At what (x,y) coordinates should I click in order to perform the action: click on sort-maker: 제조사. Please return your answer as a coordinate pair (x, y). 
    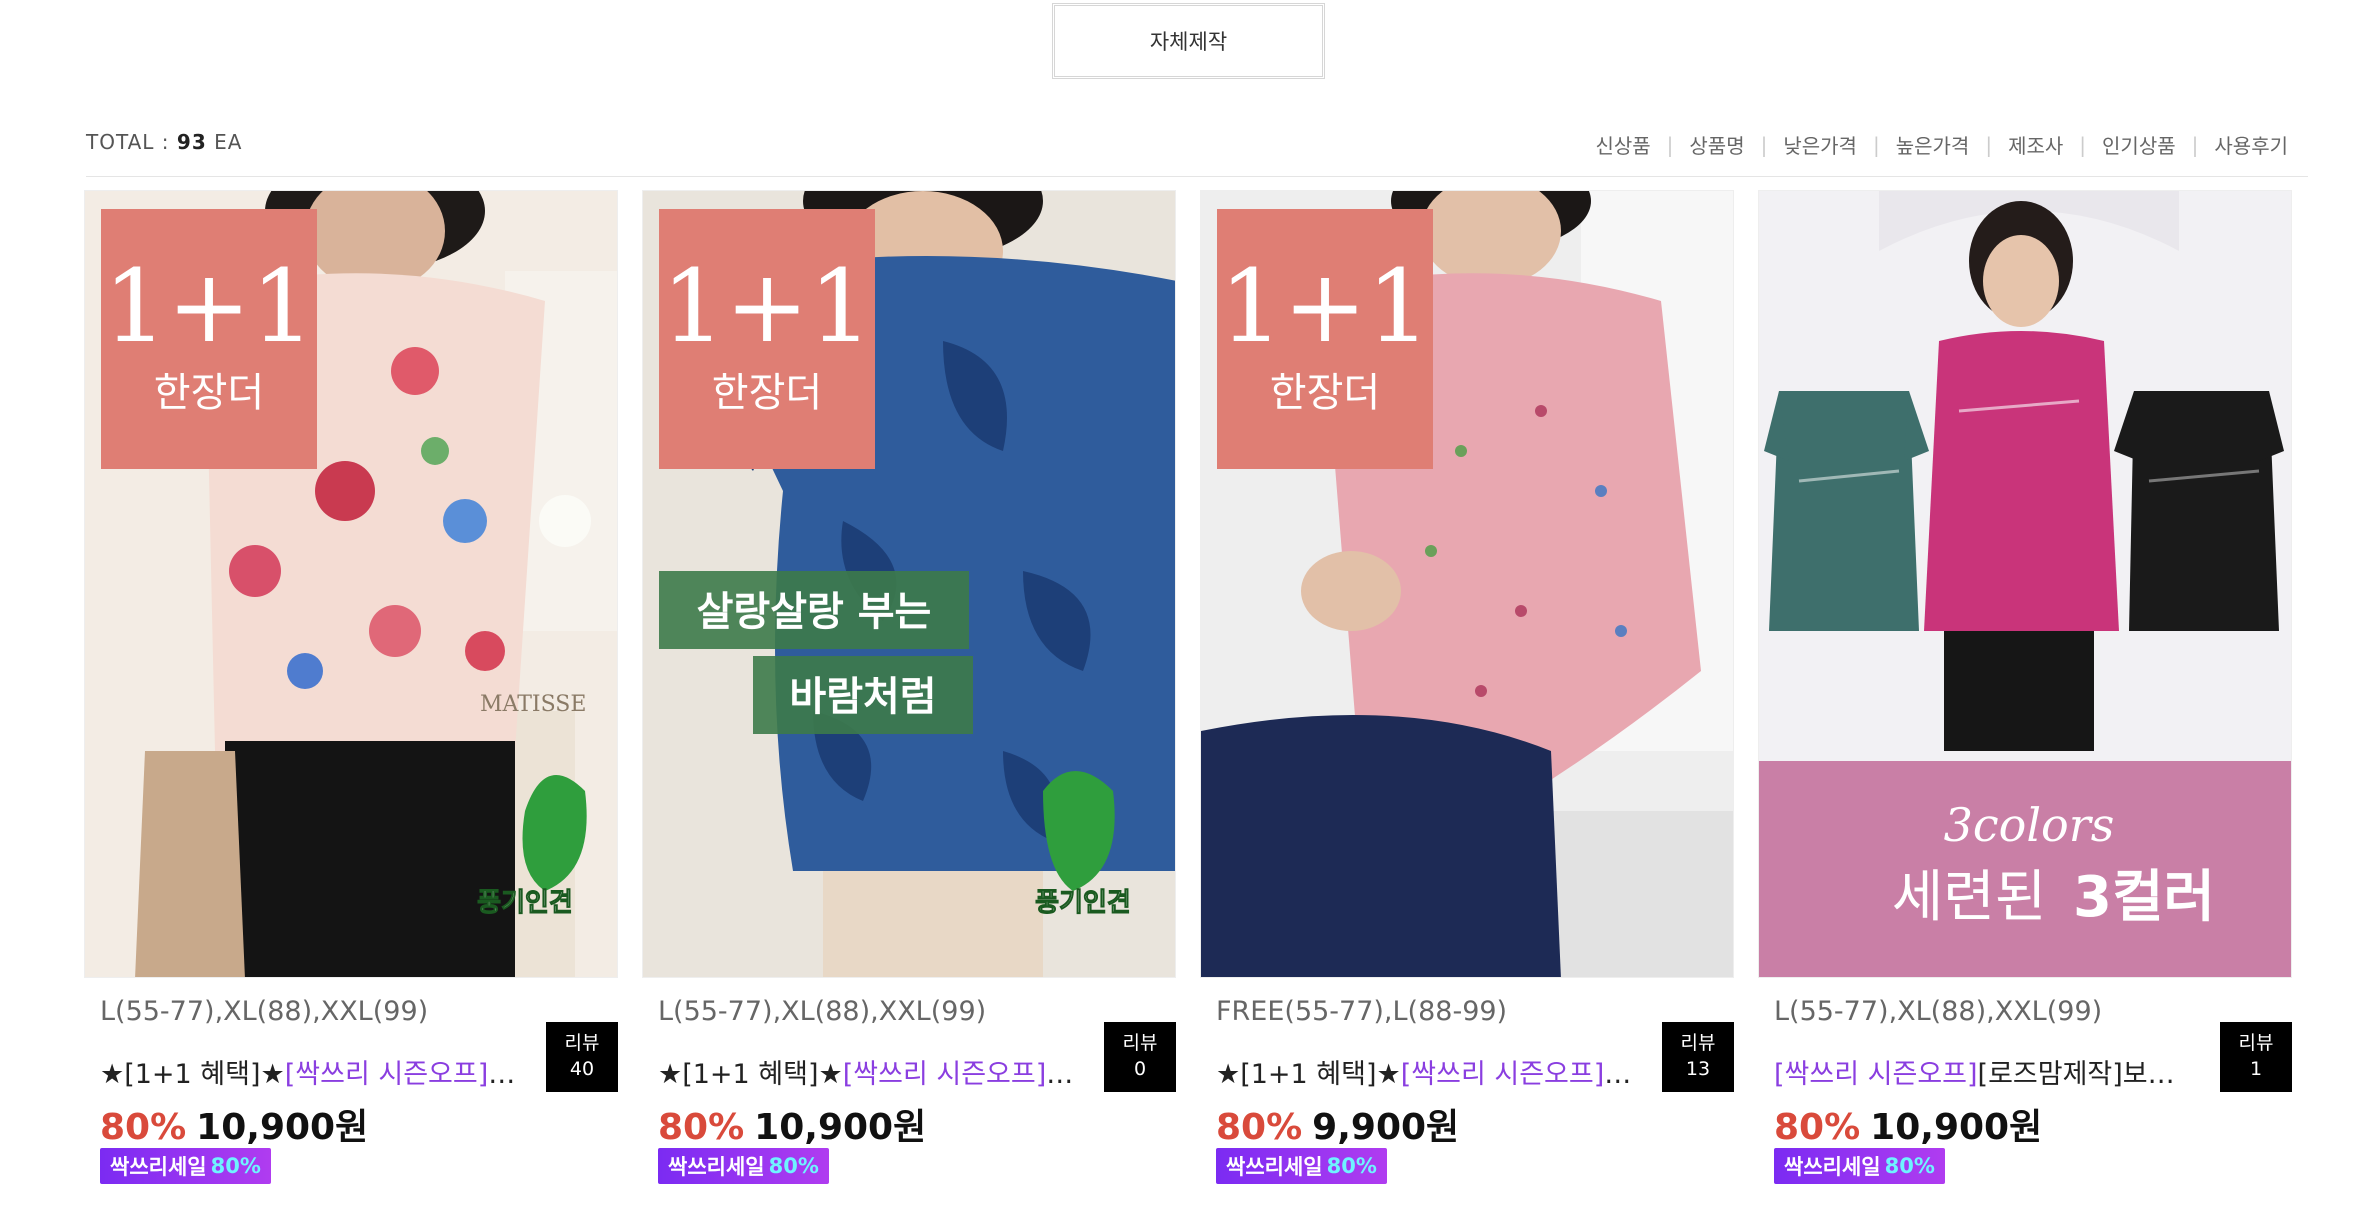
    Looking at the image, I should click on (2035, 144).